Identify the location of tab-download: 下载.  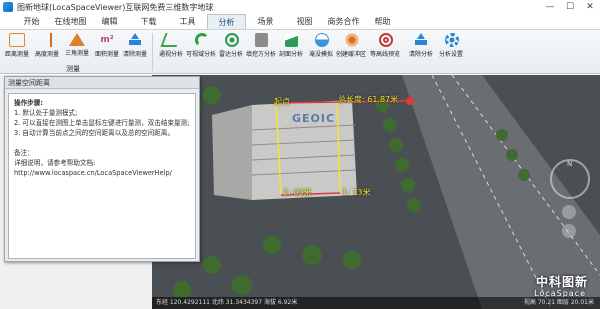
(148, 21).